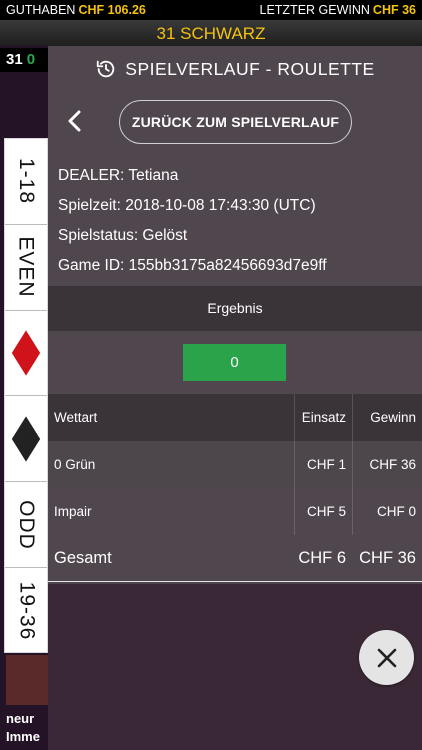  What do you see at coordinates (235, 417) in the screenshot?
I see `table-header: Wettart Einsatz Gewinn` at bounding box center [235, 417].